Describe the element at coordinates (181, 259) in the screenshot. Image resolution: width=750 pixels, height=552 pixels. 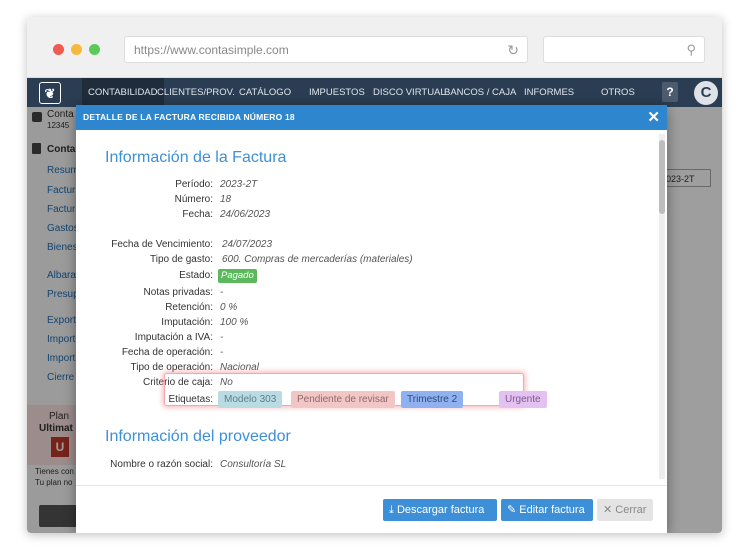
I see `field-label: Tipo de gasto:` at that location.